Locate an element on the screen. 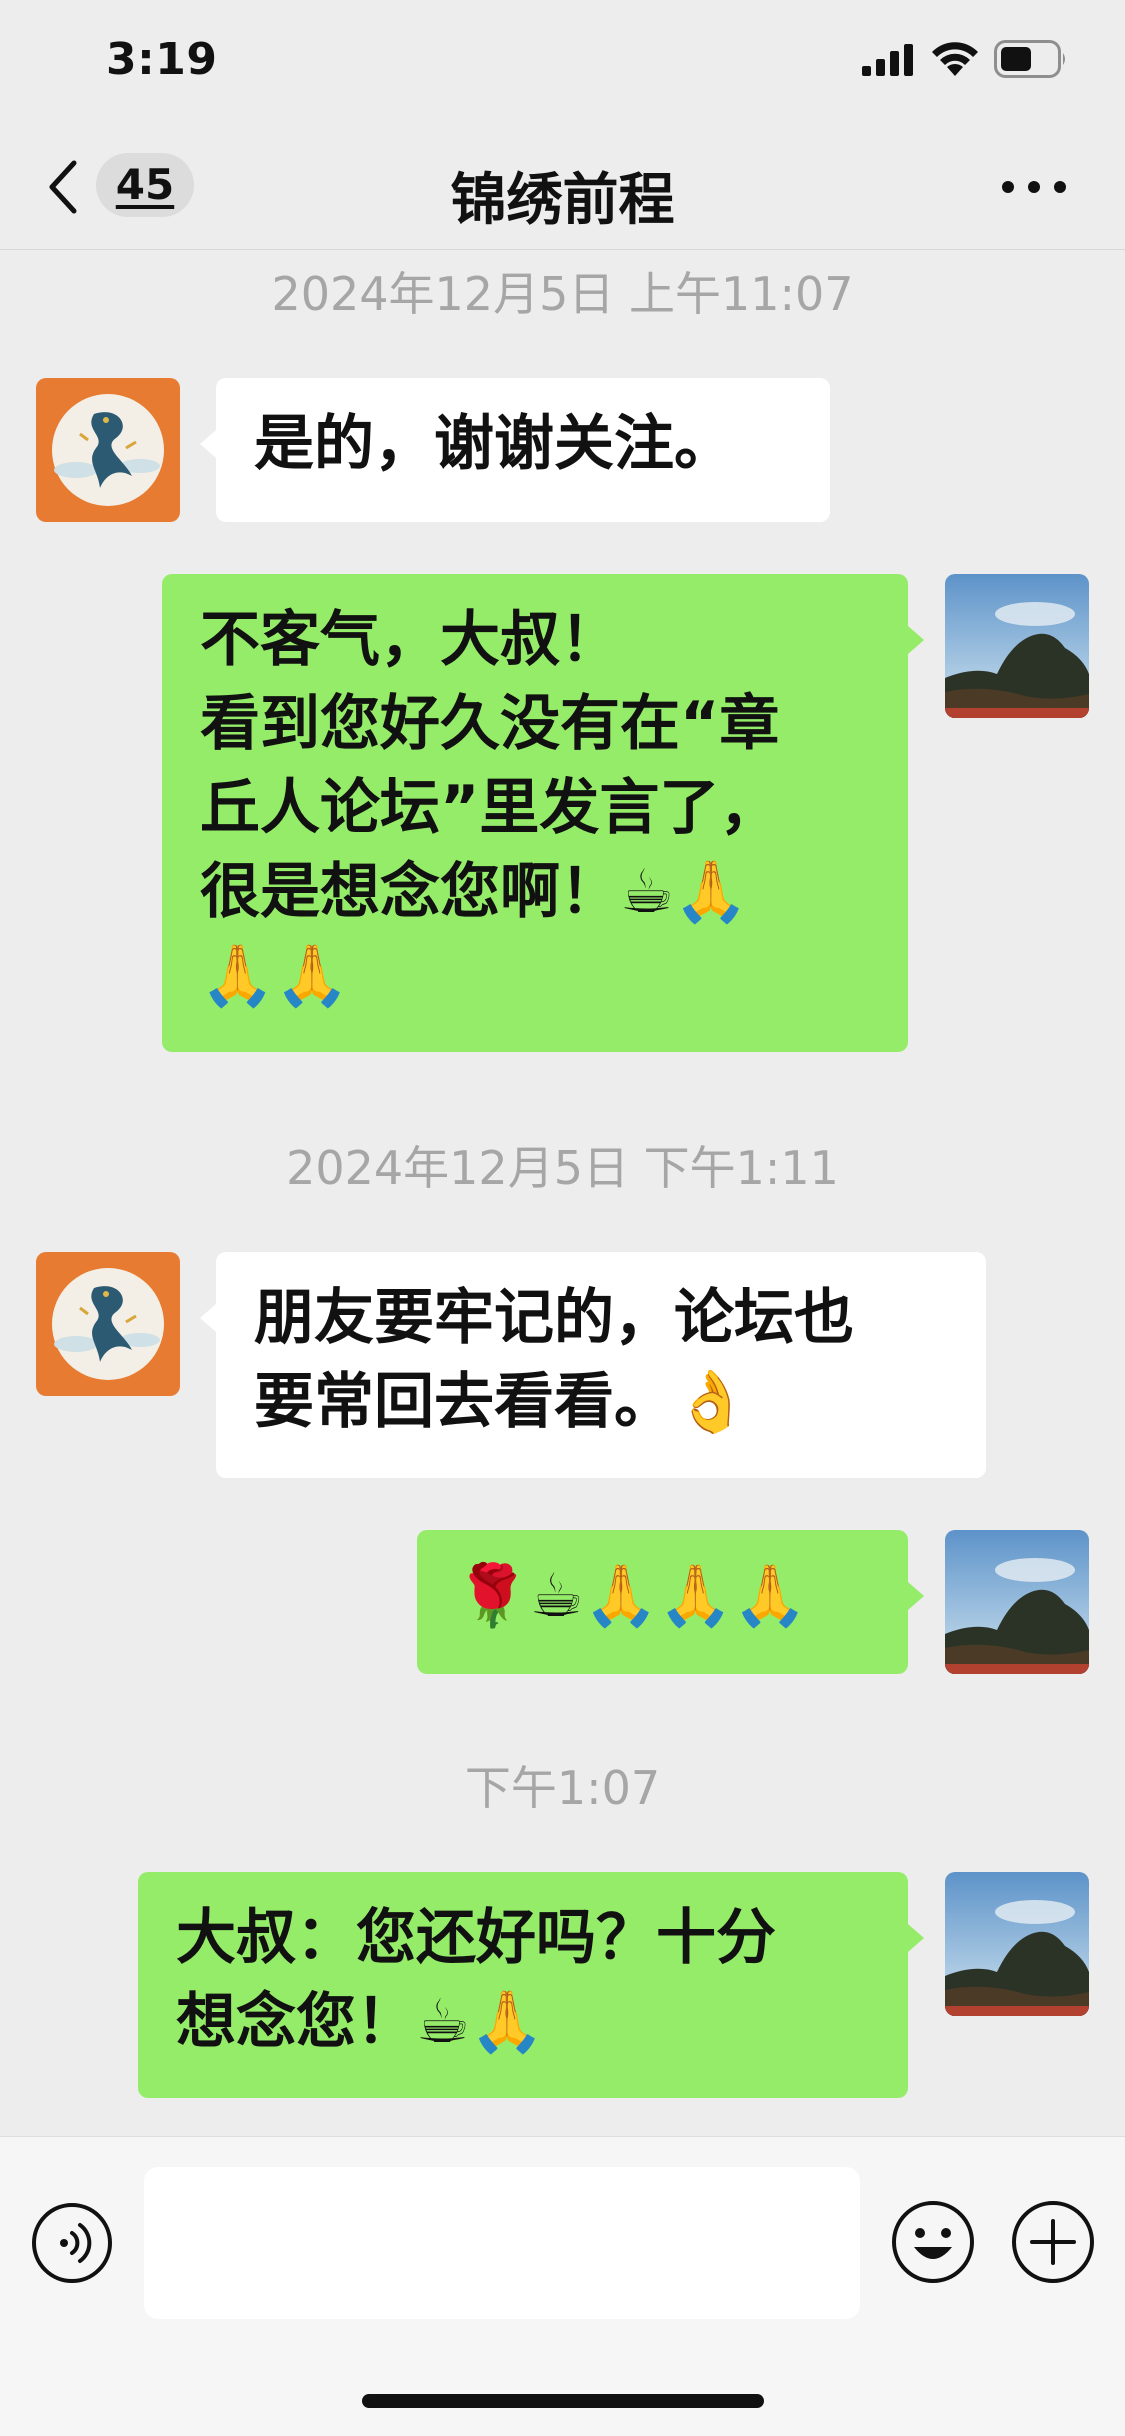  status-bar: 3:19 is located at coordinates (562, 62).